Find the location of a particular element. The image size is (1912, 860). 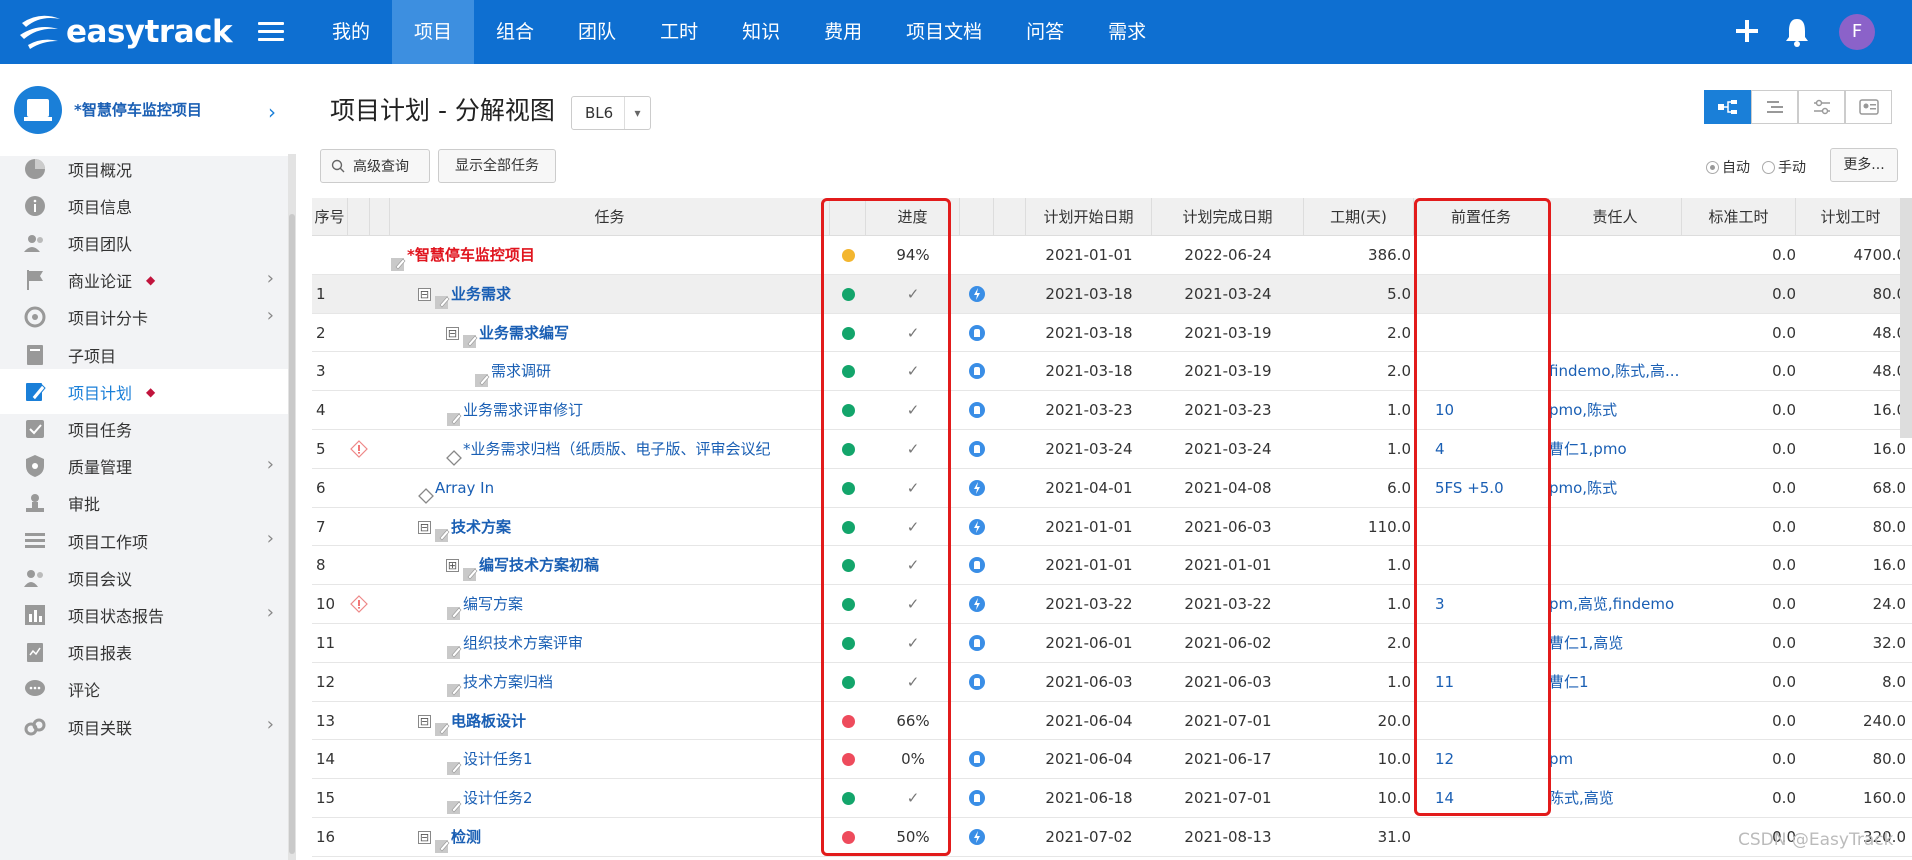

table-row: 16 ⊟ 检测 50% 2021-07-02 2021-08-13 31.0 0.0 320.0 is located at coordinates (1112, 837).